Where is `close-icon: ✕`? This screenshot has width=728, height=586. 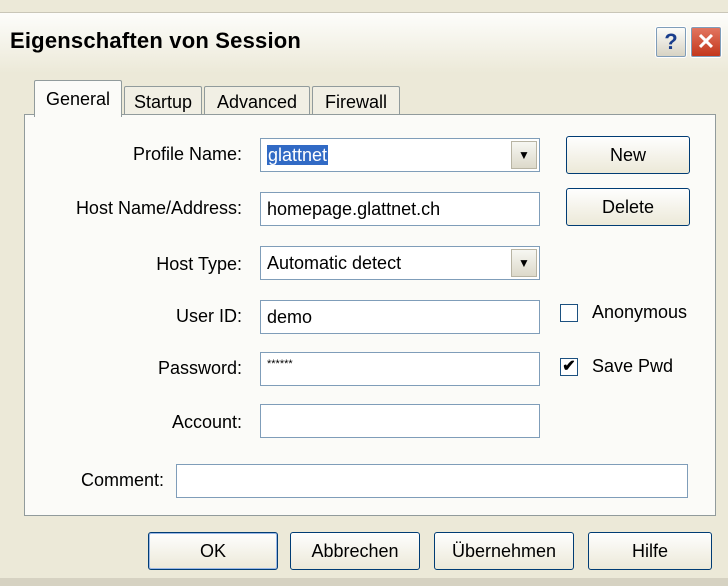
close-icon: ✕ is located at coordinates (706, 42).